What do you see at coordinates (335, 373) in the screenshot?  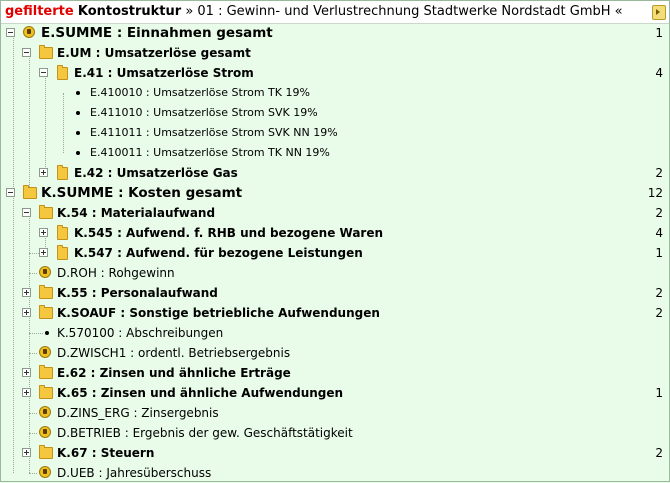 I see `tree-row: E.62 : Zinsen und ähnliche Erträge` at bounding box center [335, 373].